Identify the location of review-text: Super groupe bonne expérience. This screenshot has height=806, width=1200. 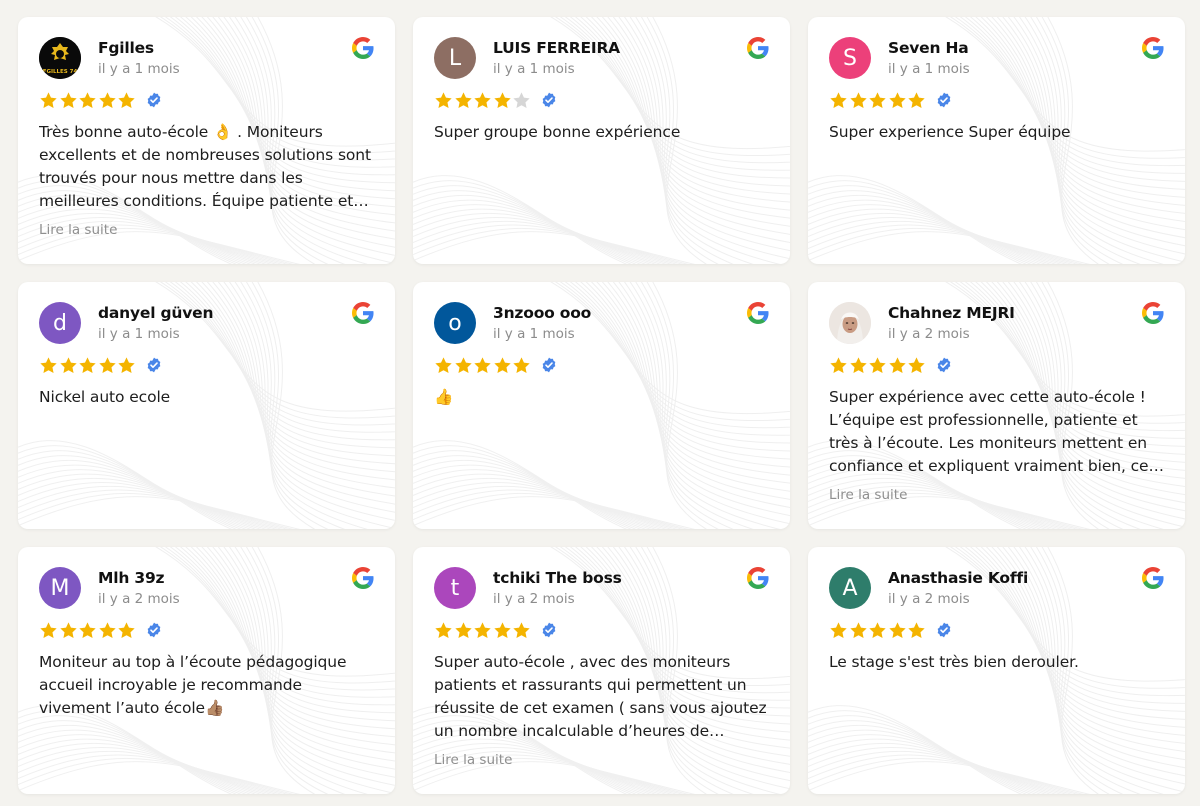
(557, 132).